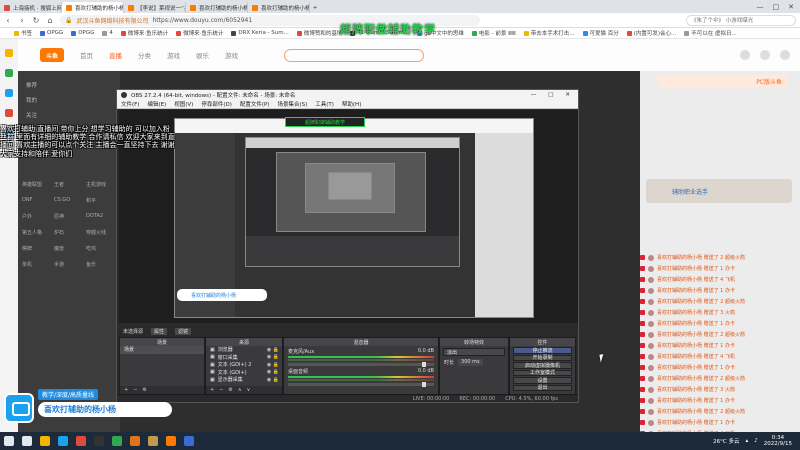 This screenshot has width=800, height=450. Describe the element at coordinates (8, 20) in the screenshot. I see `back-icon: ‹` at that location.